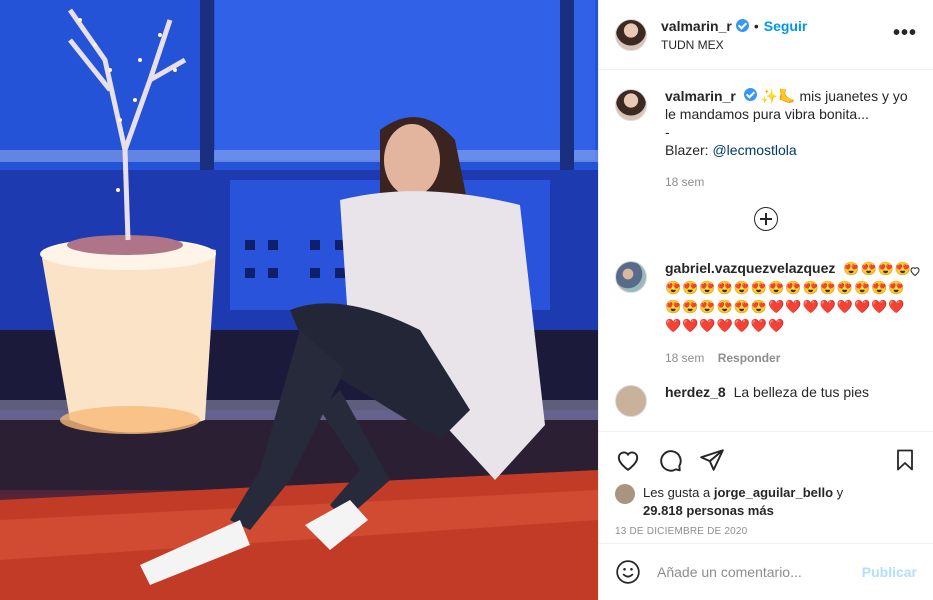  What do you see at coordinates (628, 460) in the screenshot?
I see `heart-icon` at bounding box center [628, 460].